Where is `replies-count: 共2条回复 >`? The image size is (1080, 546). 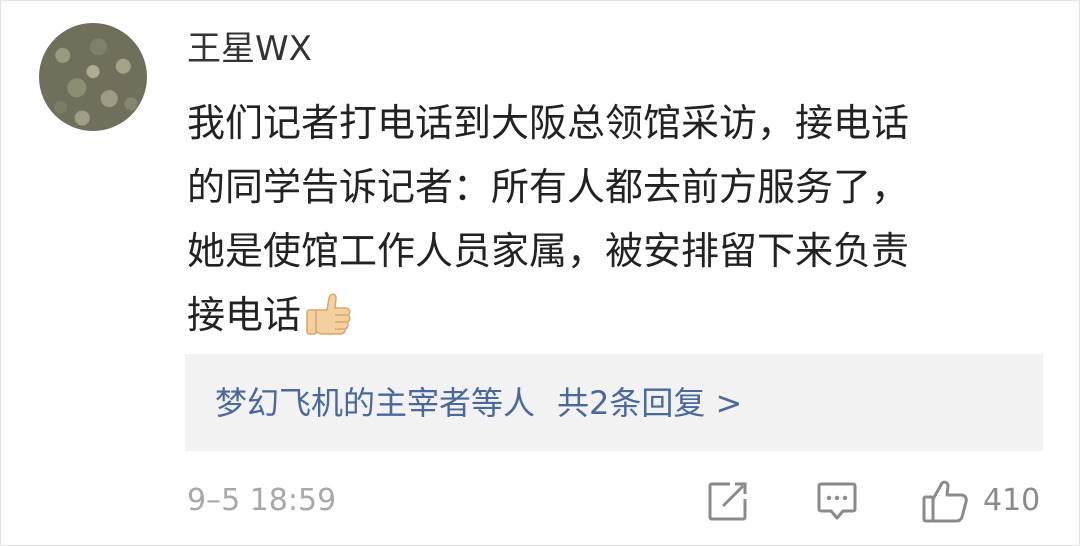 replies-count: 共2条回复 > is located at coordinates (649, 403).